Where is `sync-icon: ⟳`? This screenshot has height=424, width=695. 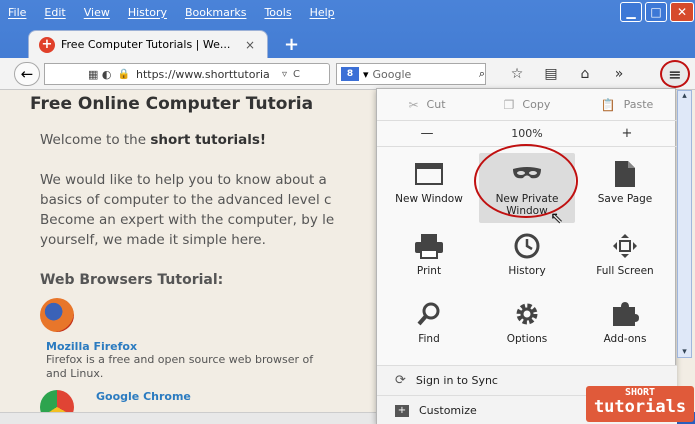 sync-icon: ⟳ is located at coordinates (400, 380).